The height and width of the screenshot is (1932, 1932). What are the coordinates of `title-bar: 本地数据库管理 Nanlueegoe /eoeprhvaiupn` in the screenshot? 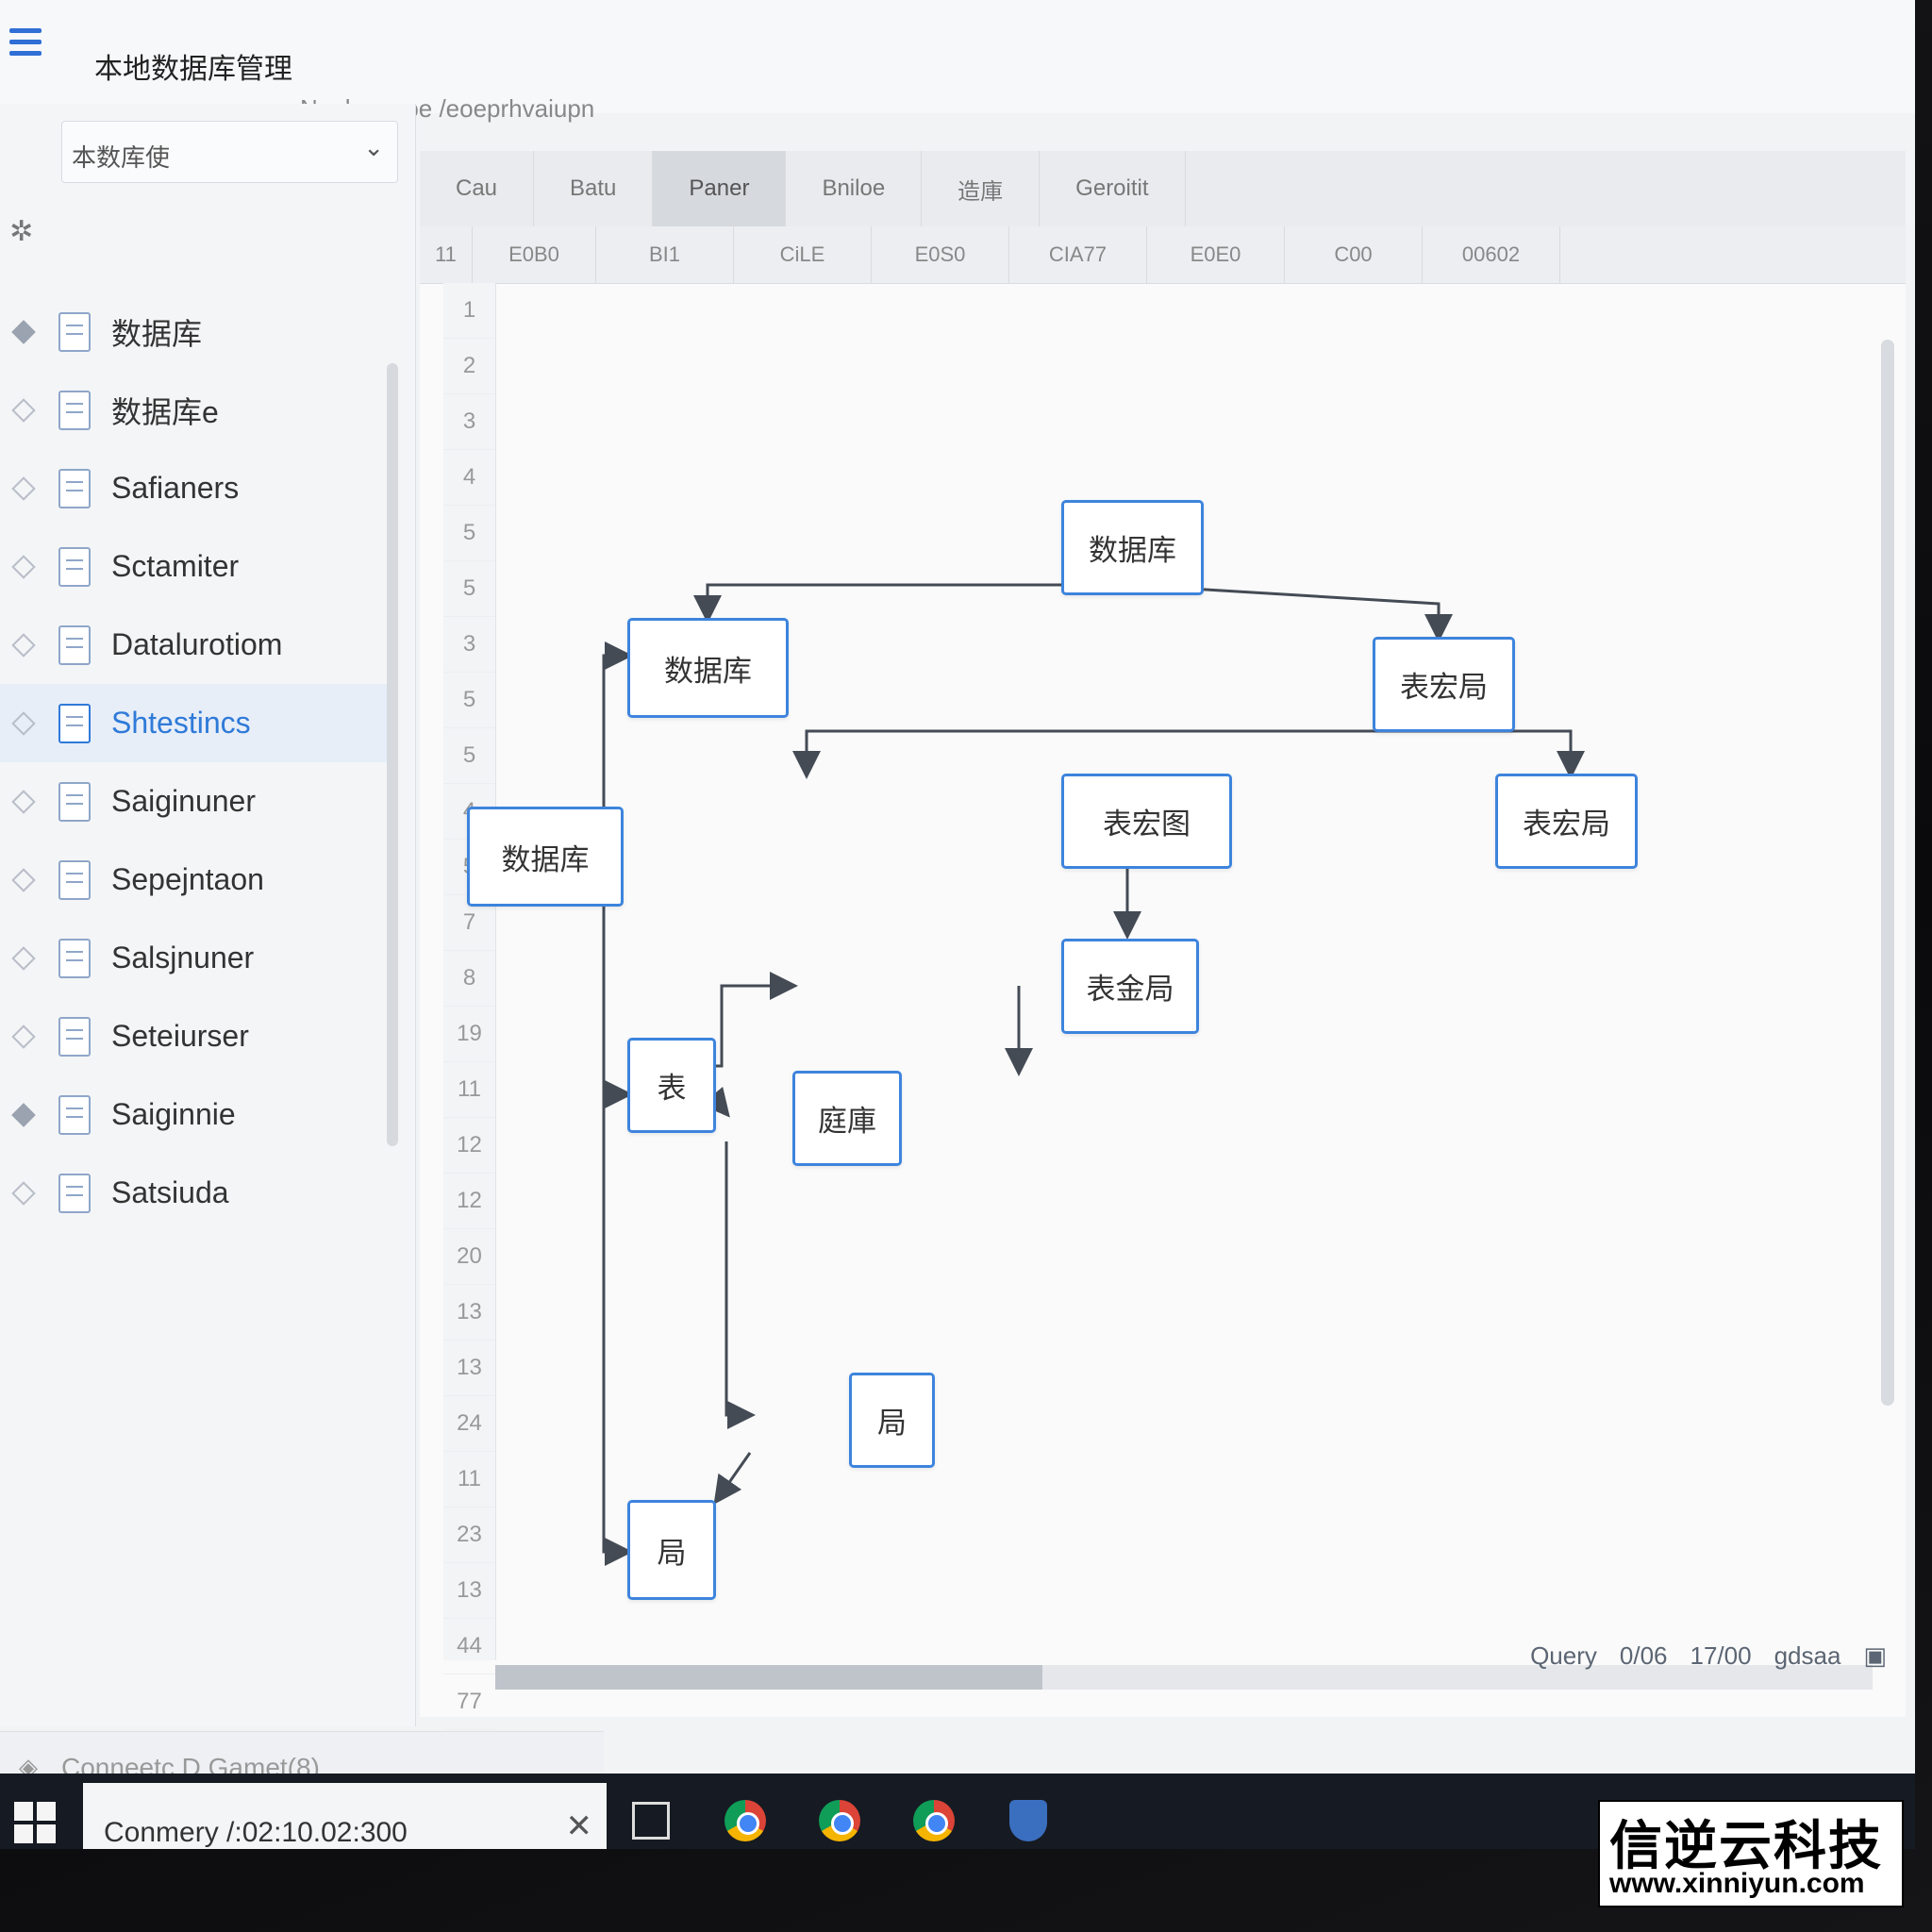 It's located at (958, 62).